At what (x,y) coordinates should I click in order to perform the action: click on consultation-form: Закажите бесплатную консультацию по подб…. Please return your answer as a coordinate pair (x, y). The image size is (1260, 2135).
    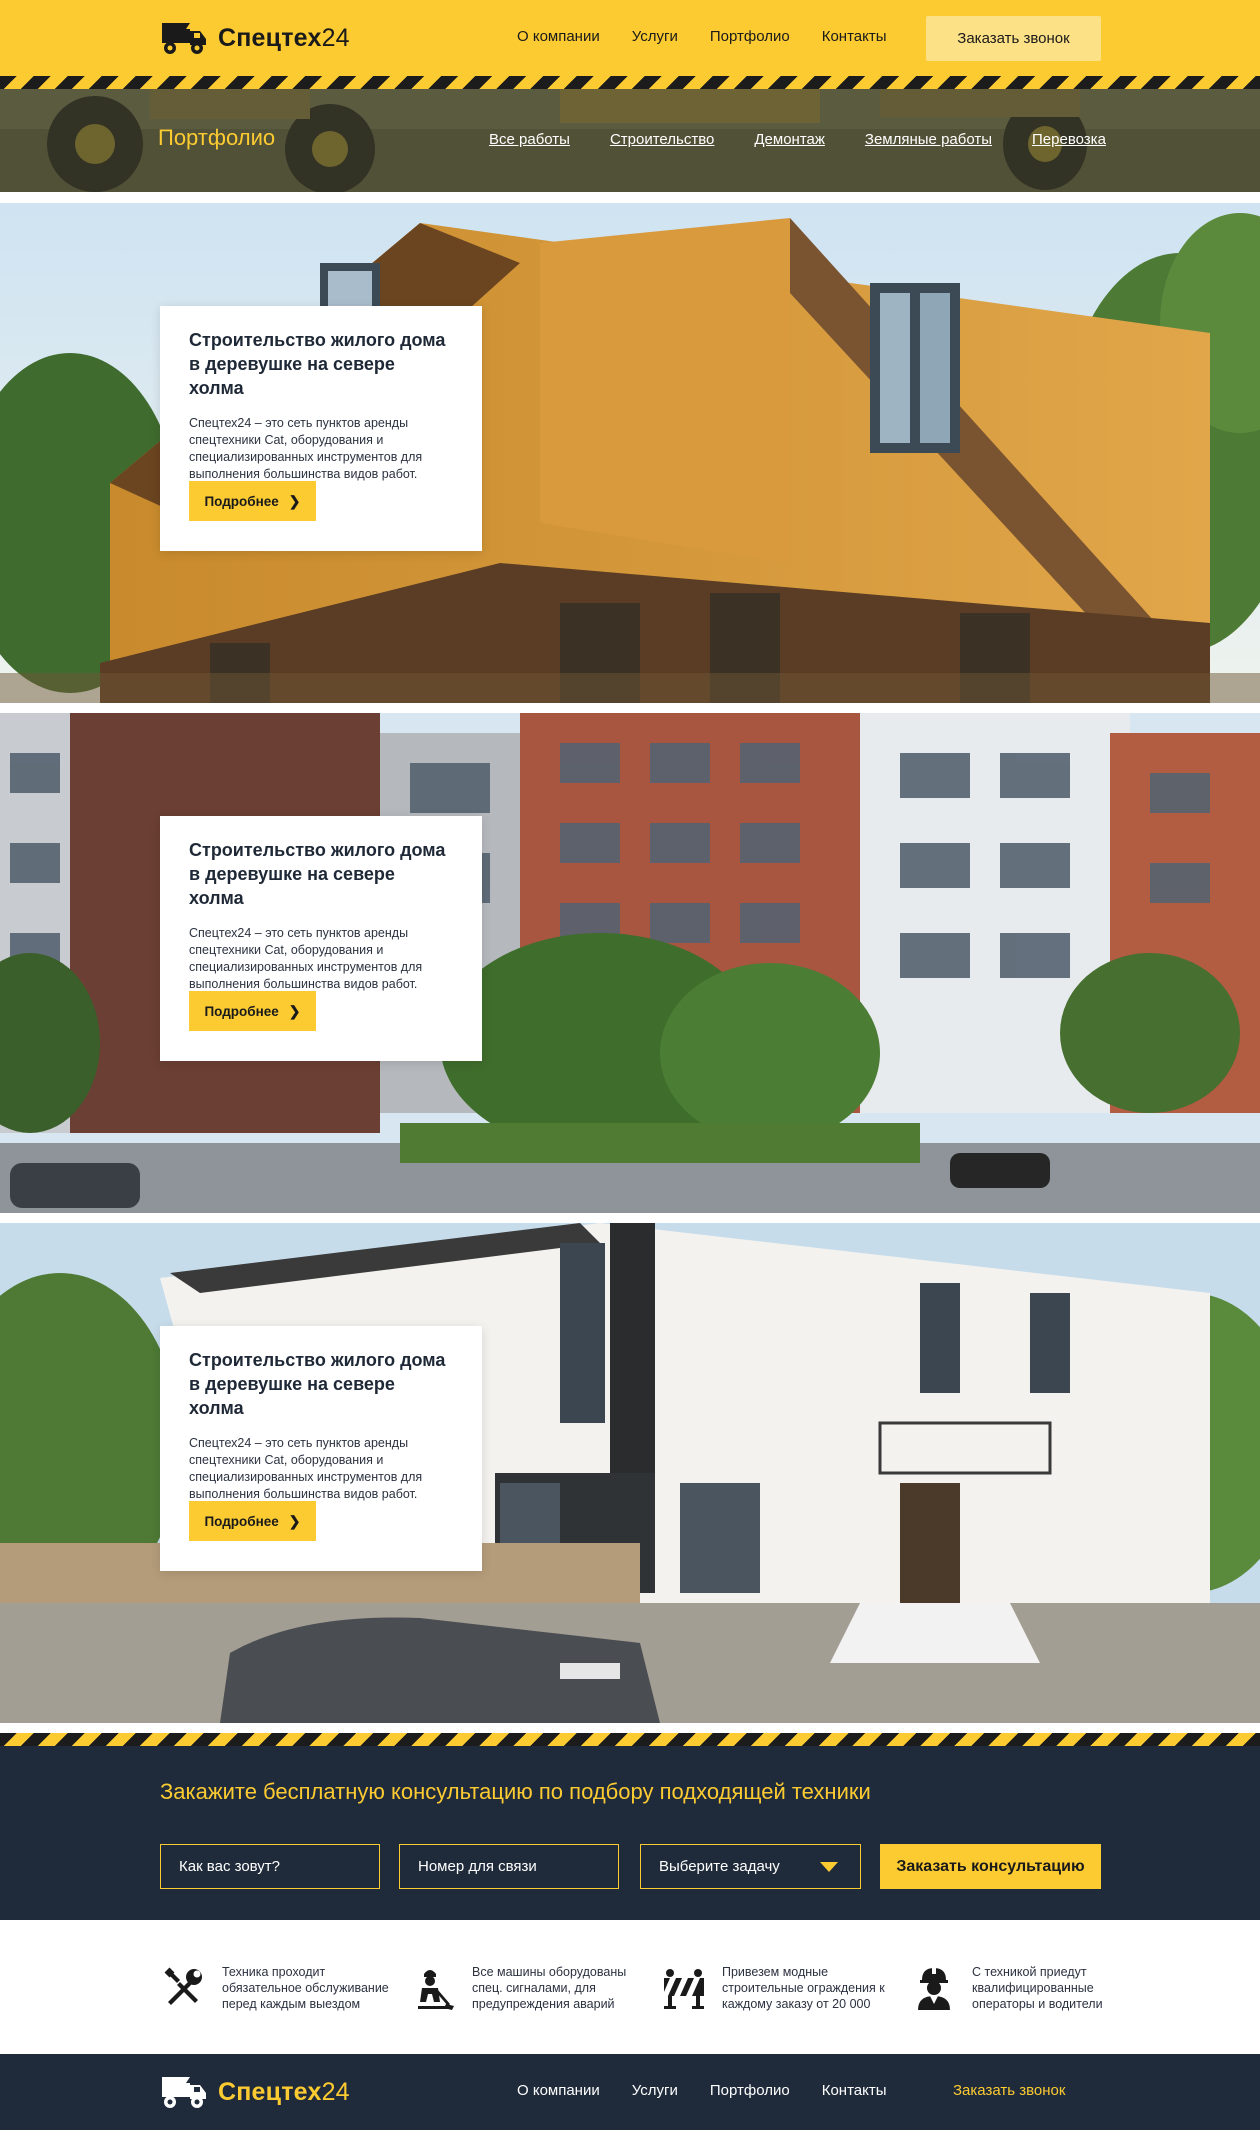
    Looking at the image, I should click on (630, 1833).